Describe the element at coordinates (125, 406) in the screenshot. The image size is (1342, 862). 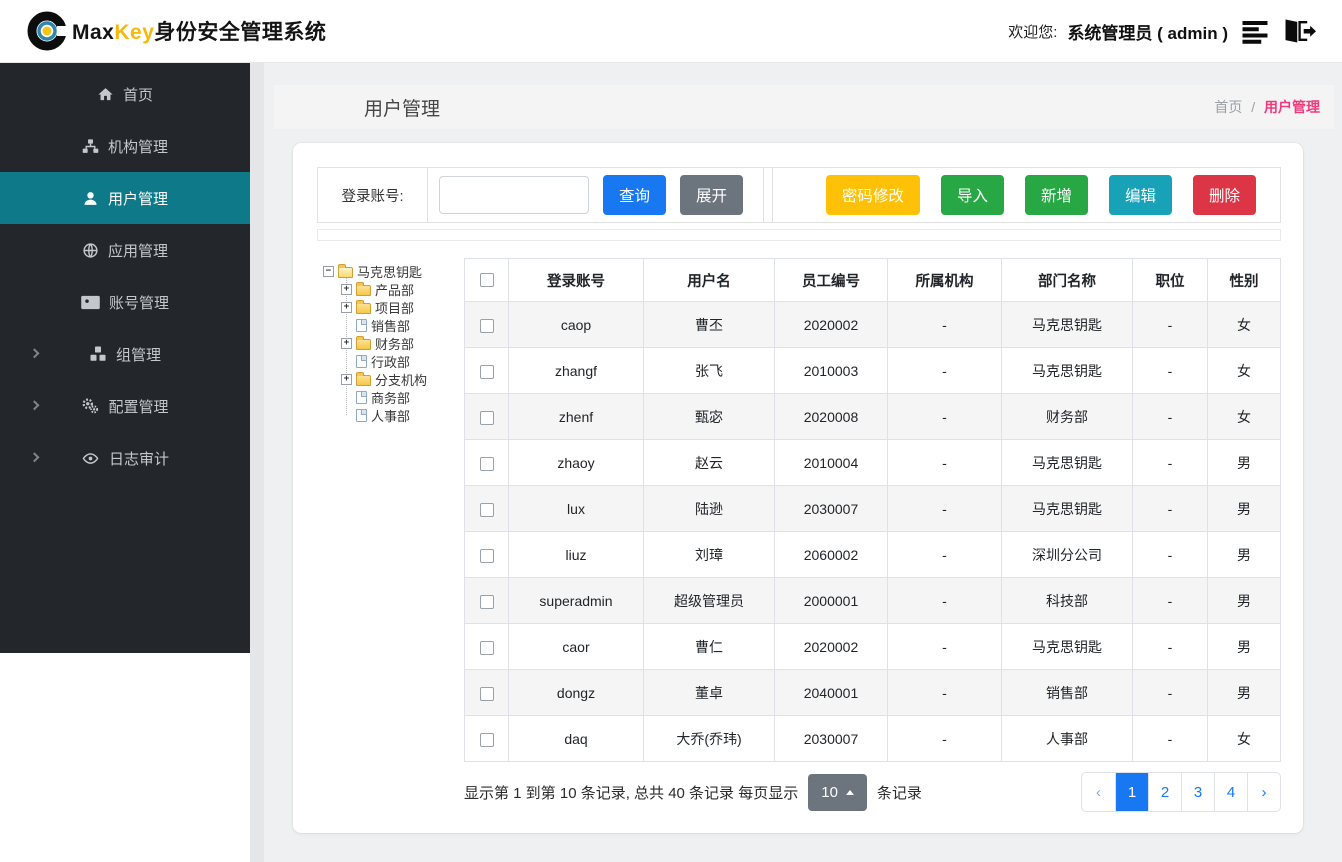
I see `sidebar-item-config: 配置管理` at that location.